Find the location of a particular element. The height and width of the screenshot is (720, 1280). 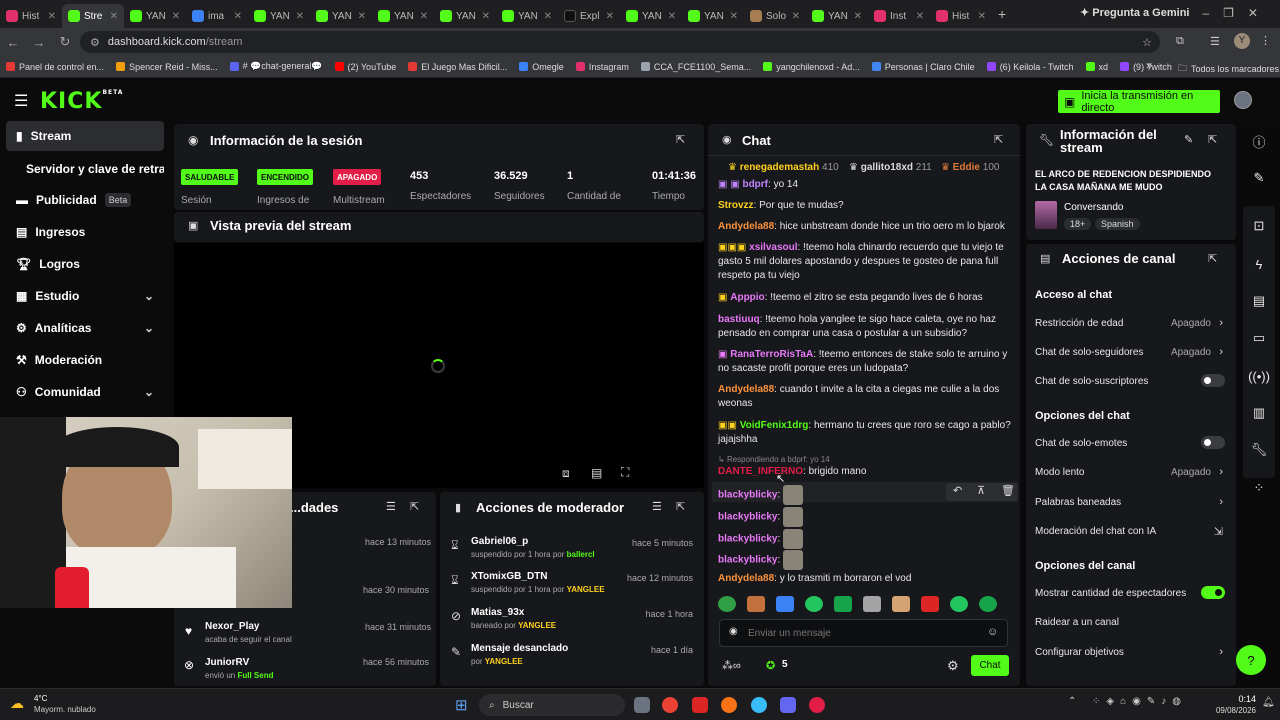

settings-gear-icon: ⚙ is located at coordinates (953, 666).